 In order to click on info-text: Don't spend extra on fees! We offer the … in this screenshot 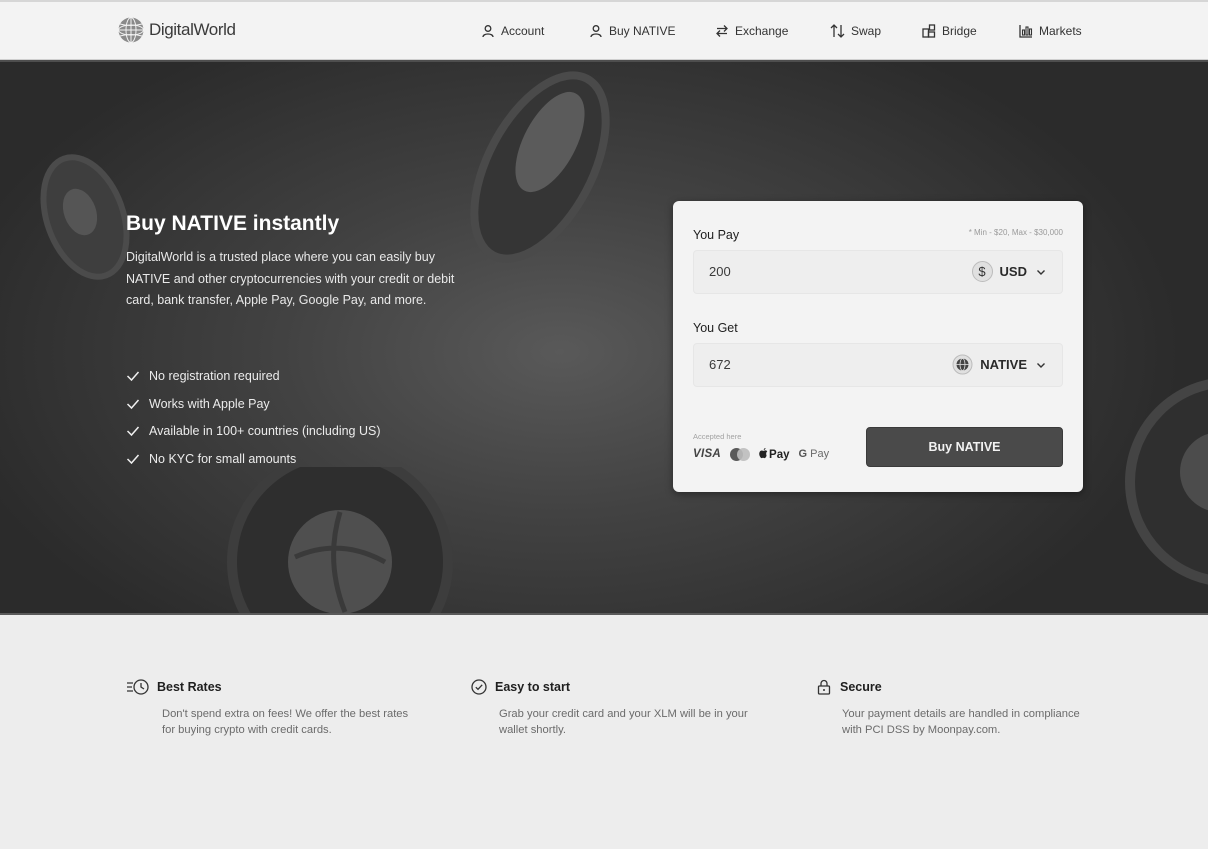, I will do `click(285, 722)`.